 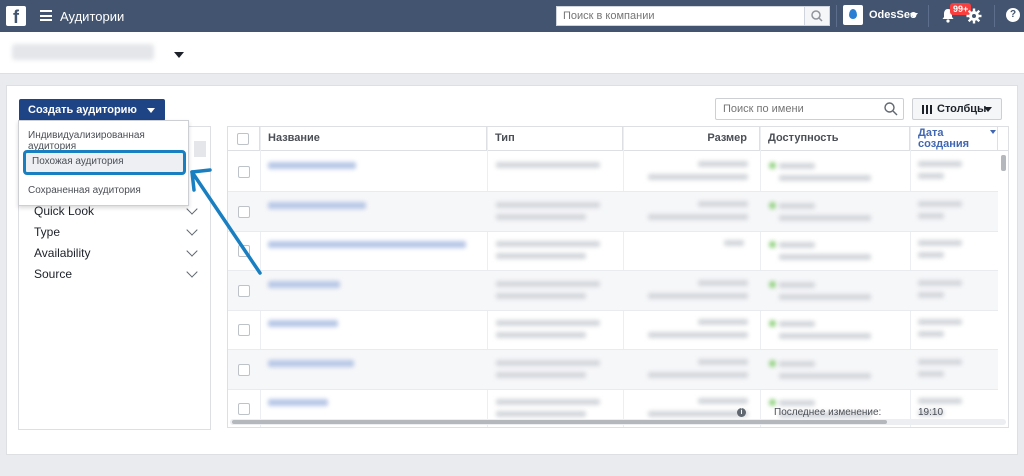 I want to click on filter-type: Type, so click(x=47, y=232).